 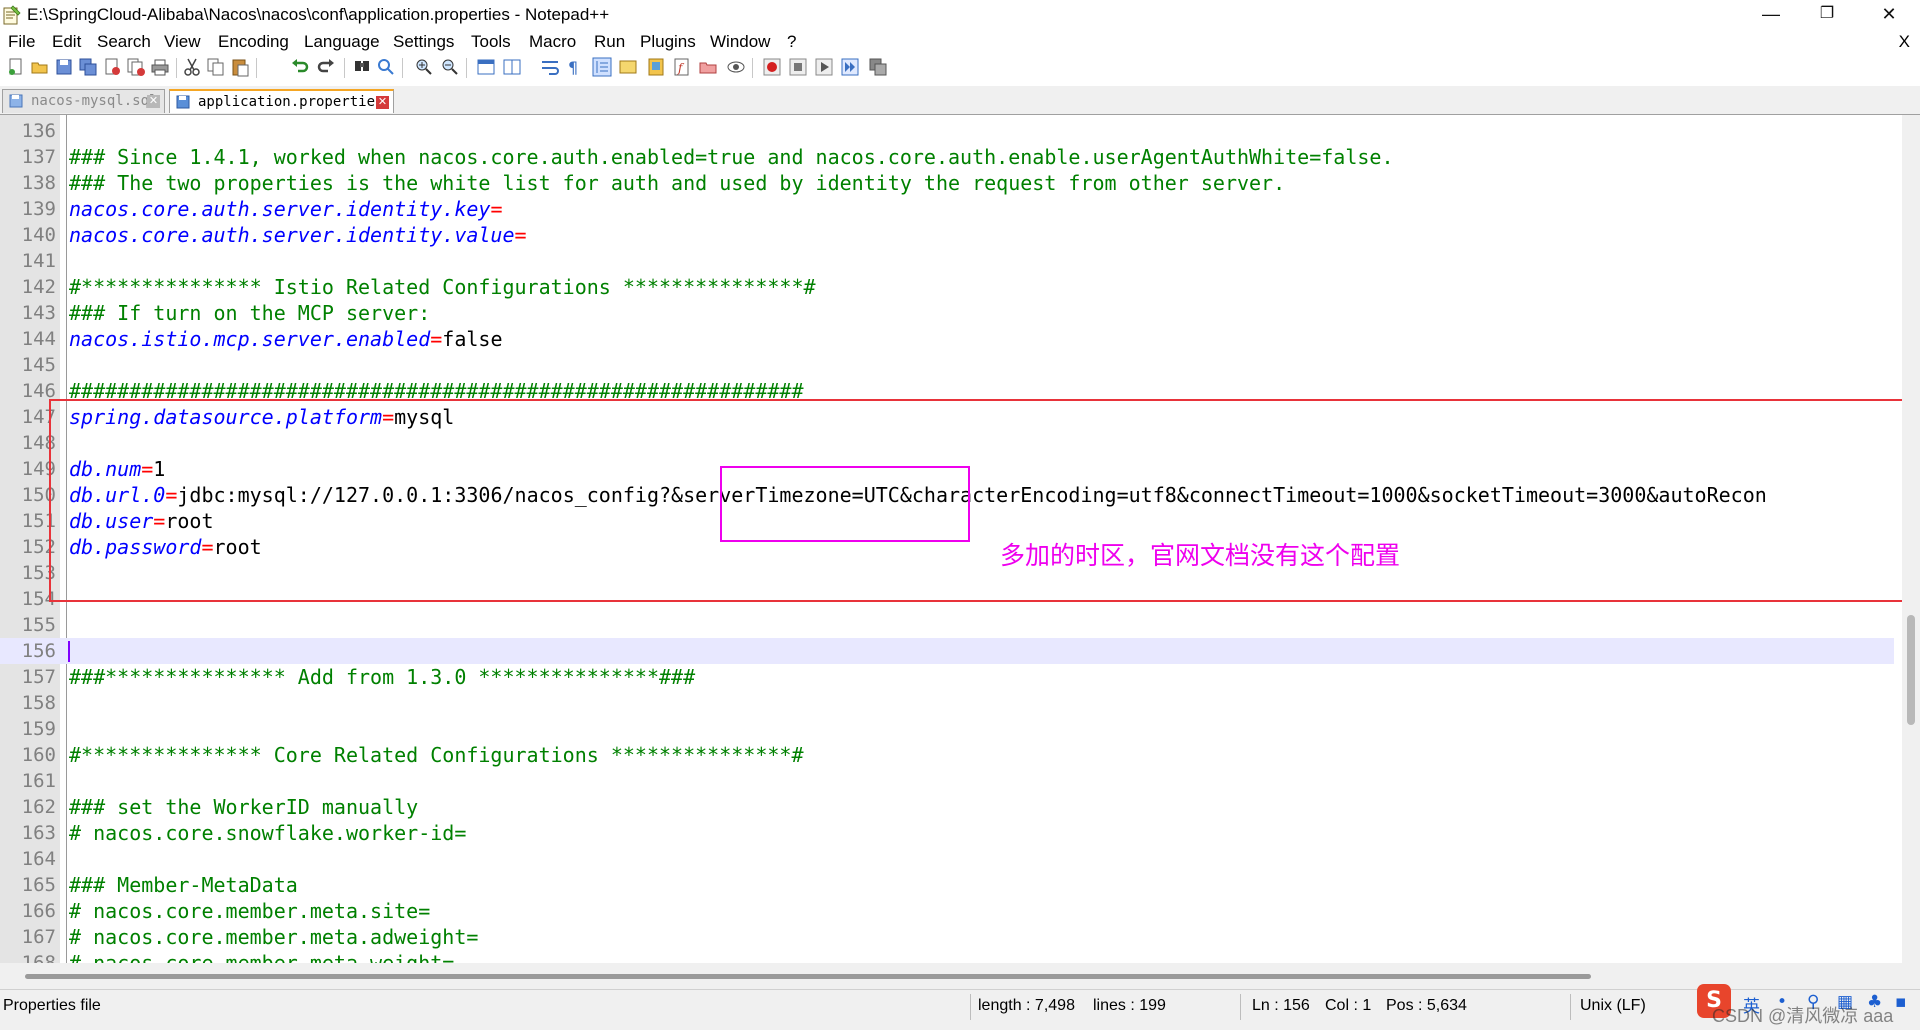 What do you see at coordinates (951, 209) in the screenshot?
I see `code-line: 139 nacos.core.auth.server.identity.key=` at bounding box center [951, 209].